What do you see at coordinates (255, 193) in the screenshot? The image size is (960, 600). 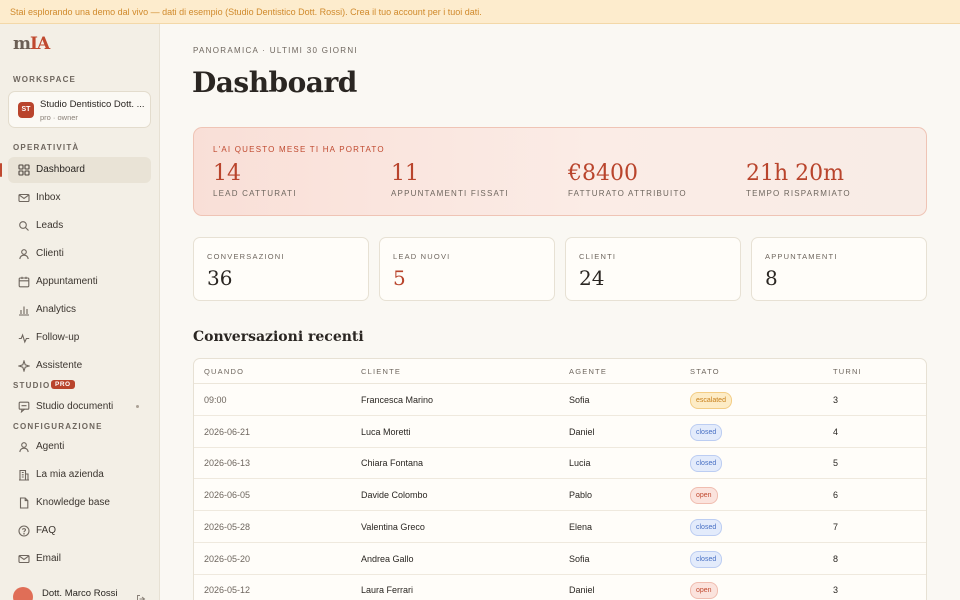 I see `hero-stat-caption: Lead catturati` at bounding box center [255, 193].